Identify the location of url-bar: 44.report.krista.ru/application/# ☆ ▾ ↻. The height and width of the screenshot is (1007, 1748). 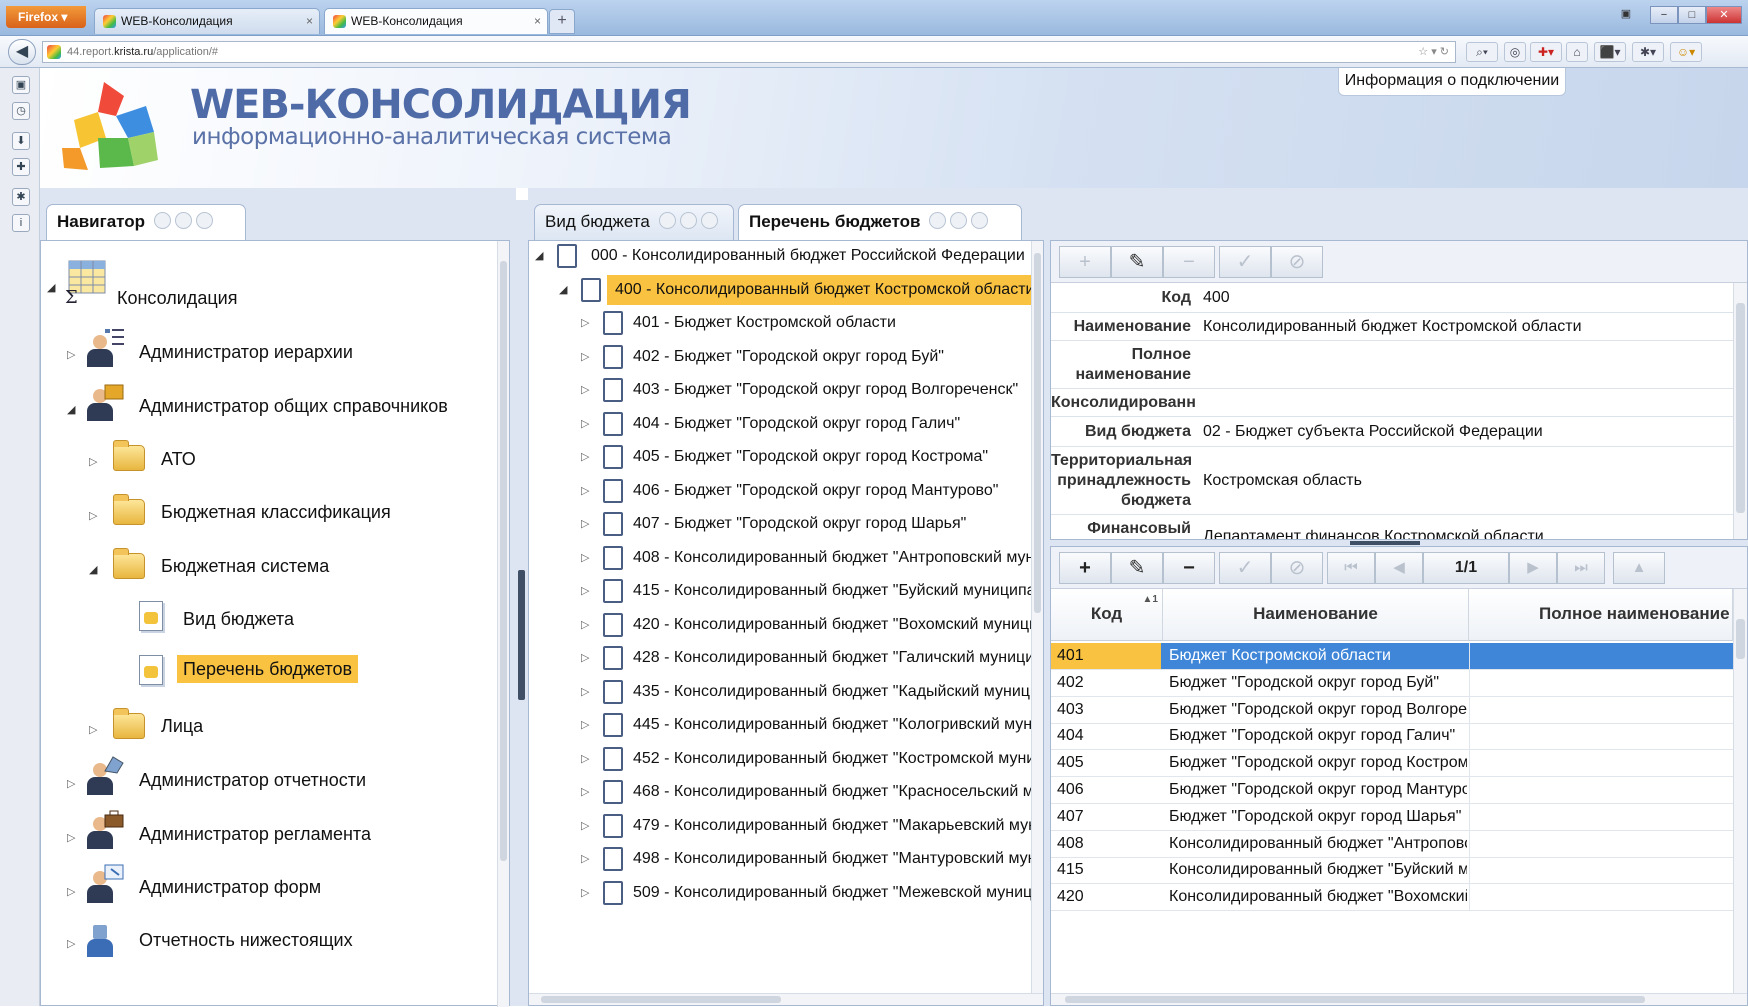
(749, 52).